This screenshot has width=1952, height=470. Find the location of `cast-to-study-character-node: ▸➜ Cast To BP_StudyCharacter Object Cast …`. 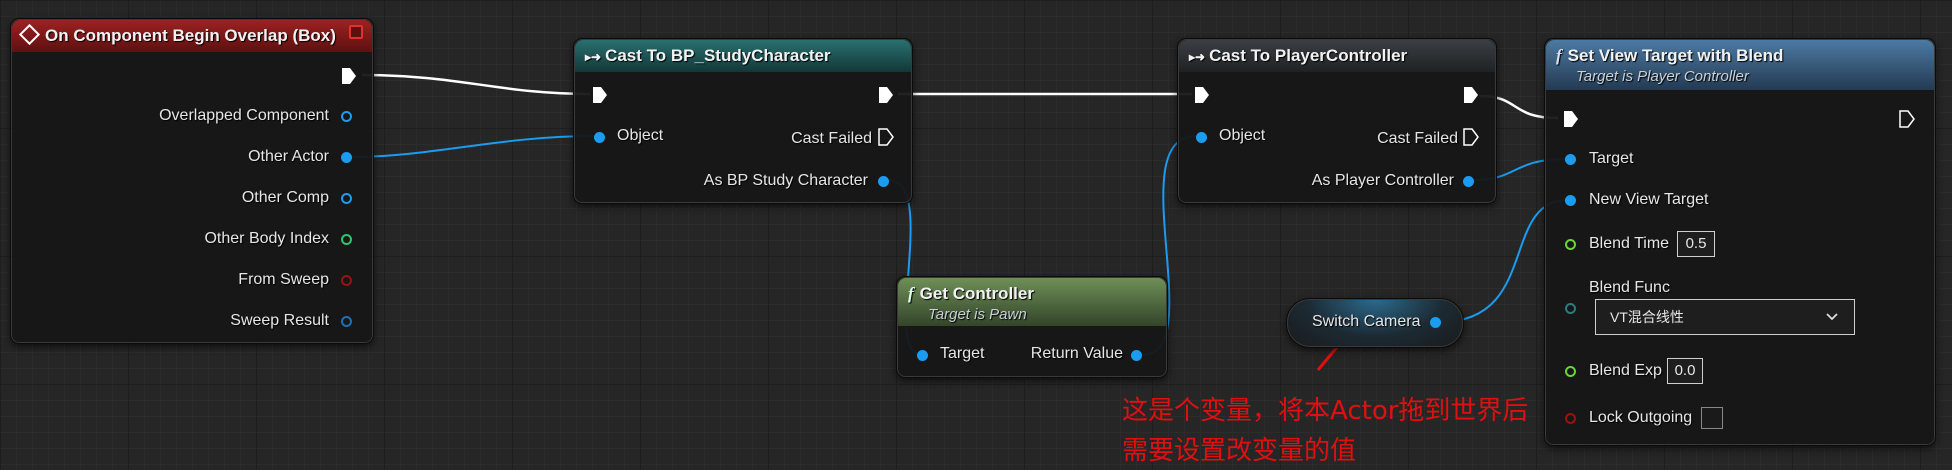

cast-to-study-character-node: ▸➜ Cast To BP_StudyCharacter Object Cast … is located at coordinates (743, 121).